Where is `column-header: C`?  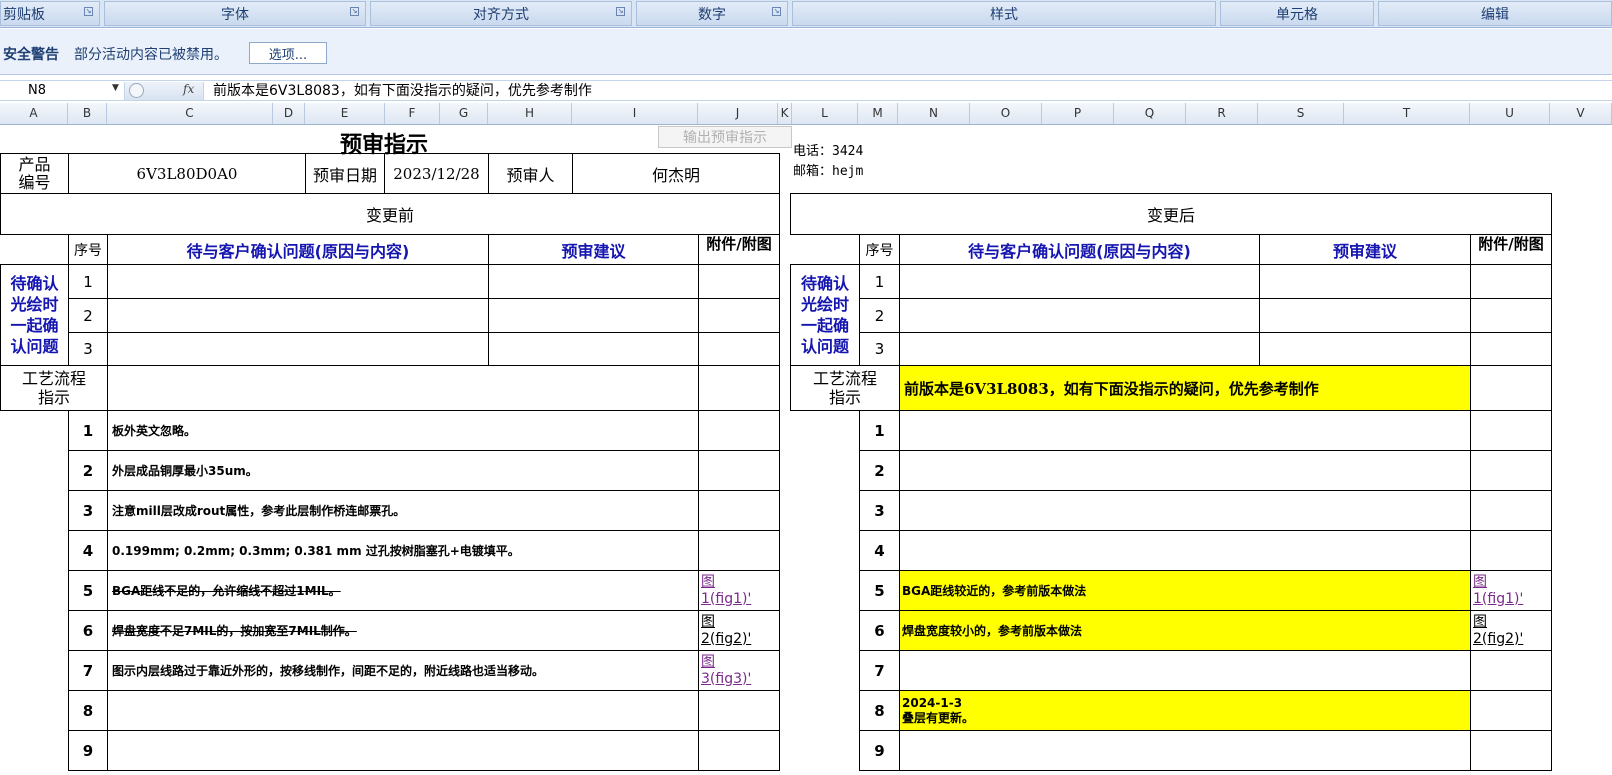 column-header: C is located at coordinates (190, 113).